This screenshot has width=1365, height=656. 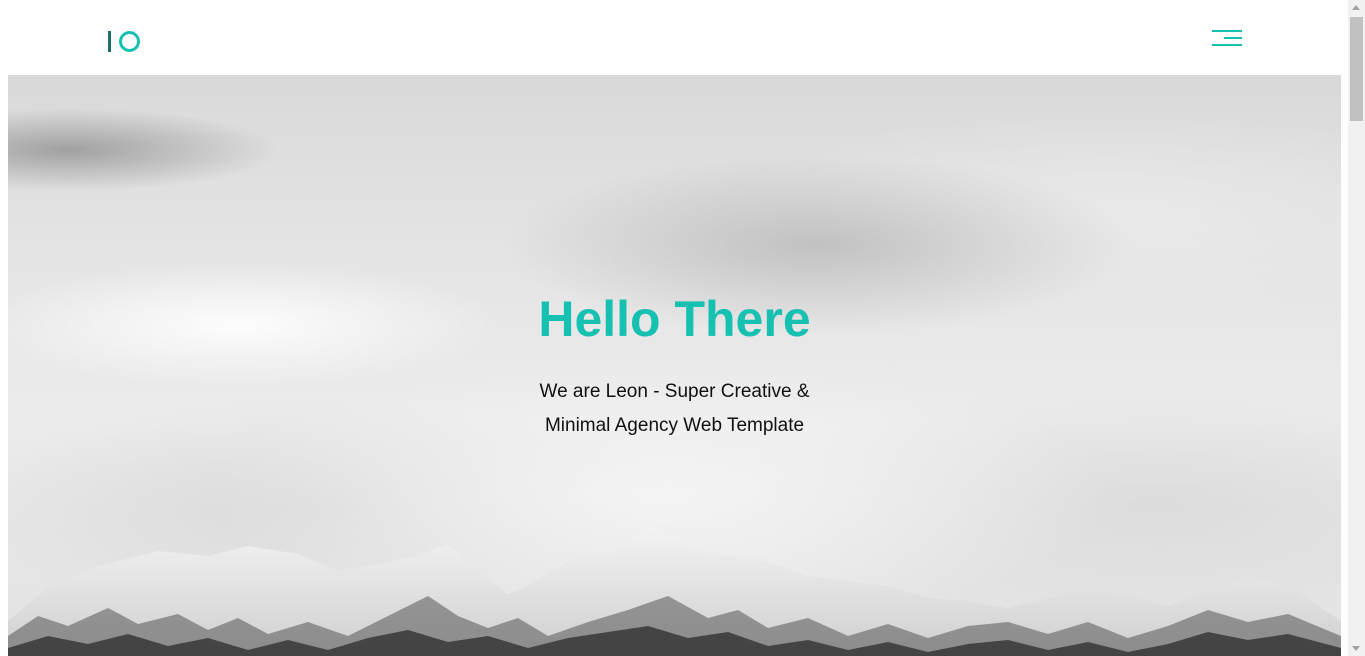 I want to click on site-header, so click(x=674, y=37).